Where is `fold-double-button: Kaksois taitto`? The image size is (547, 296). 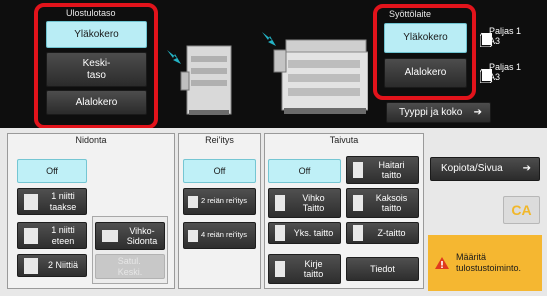 fold-double-button: Kaksois taitto is located at coordinates (382, 203).